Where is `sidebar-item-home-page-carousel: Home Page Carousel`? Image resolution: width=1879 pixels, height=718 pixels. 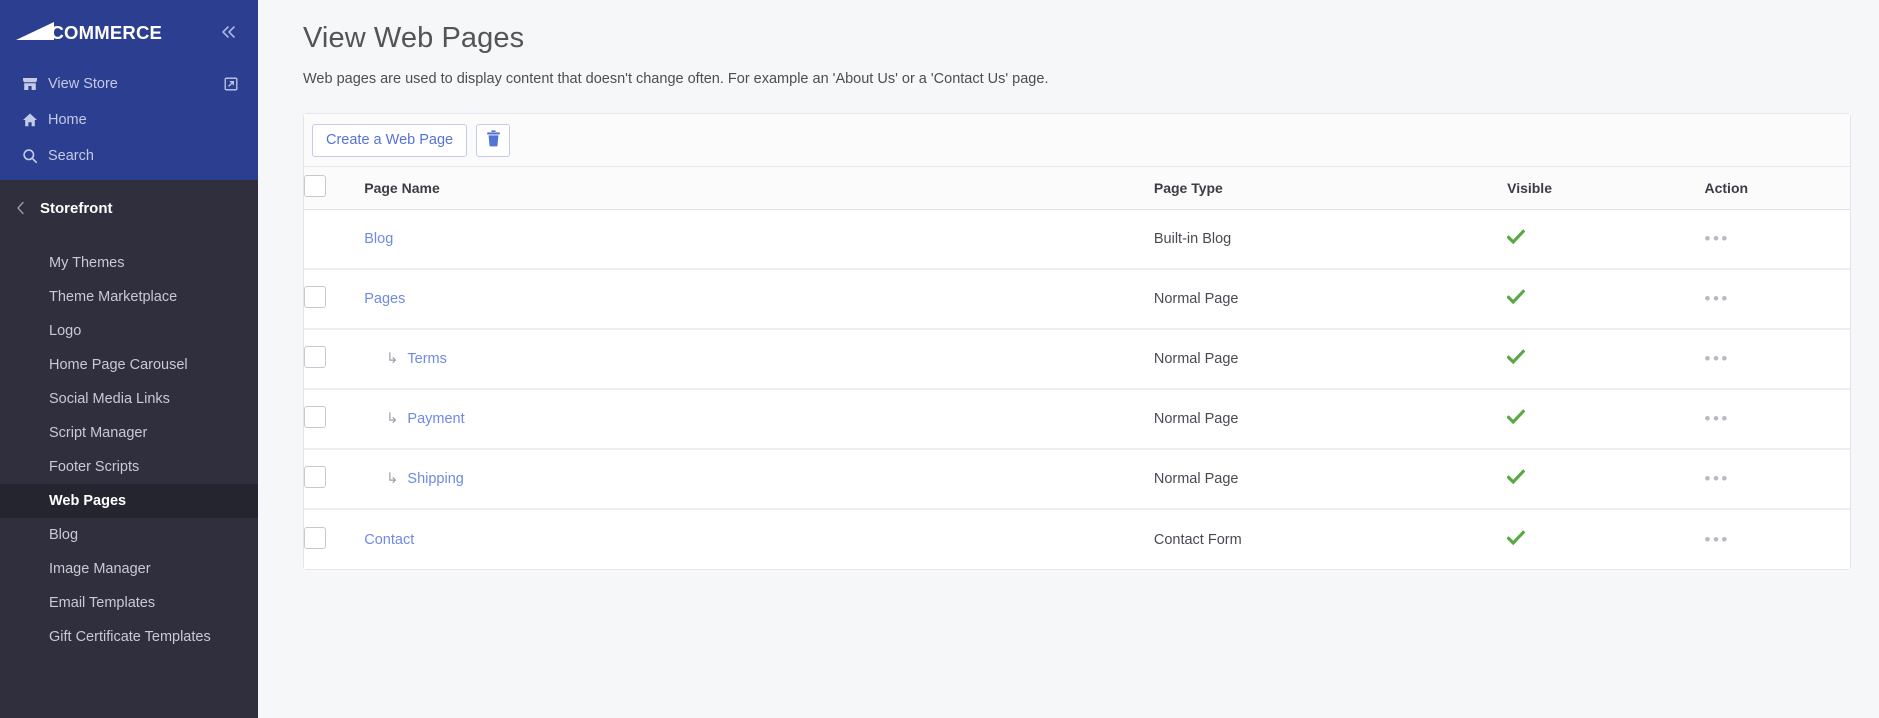
sidebar-item-home-page-carousel: Home Page Carousel is located at coordinates (129, 365).